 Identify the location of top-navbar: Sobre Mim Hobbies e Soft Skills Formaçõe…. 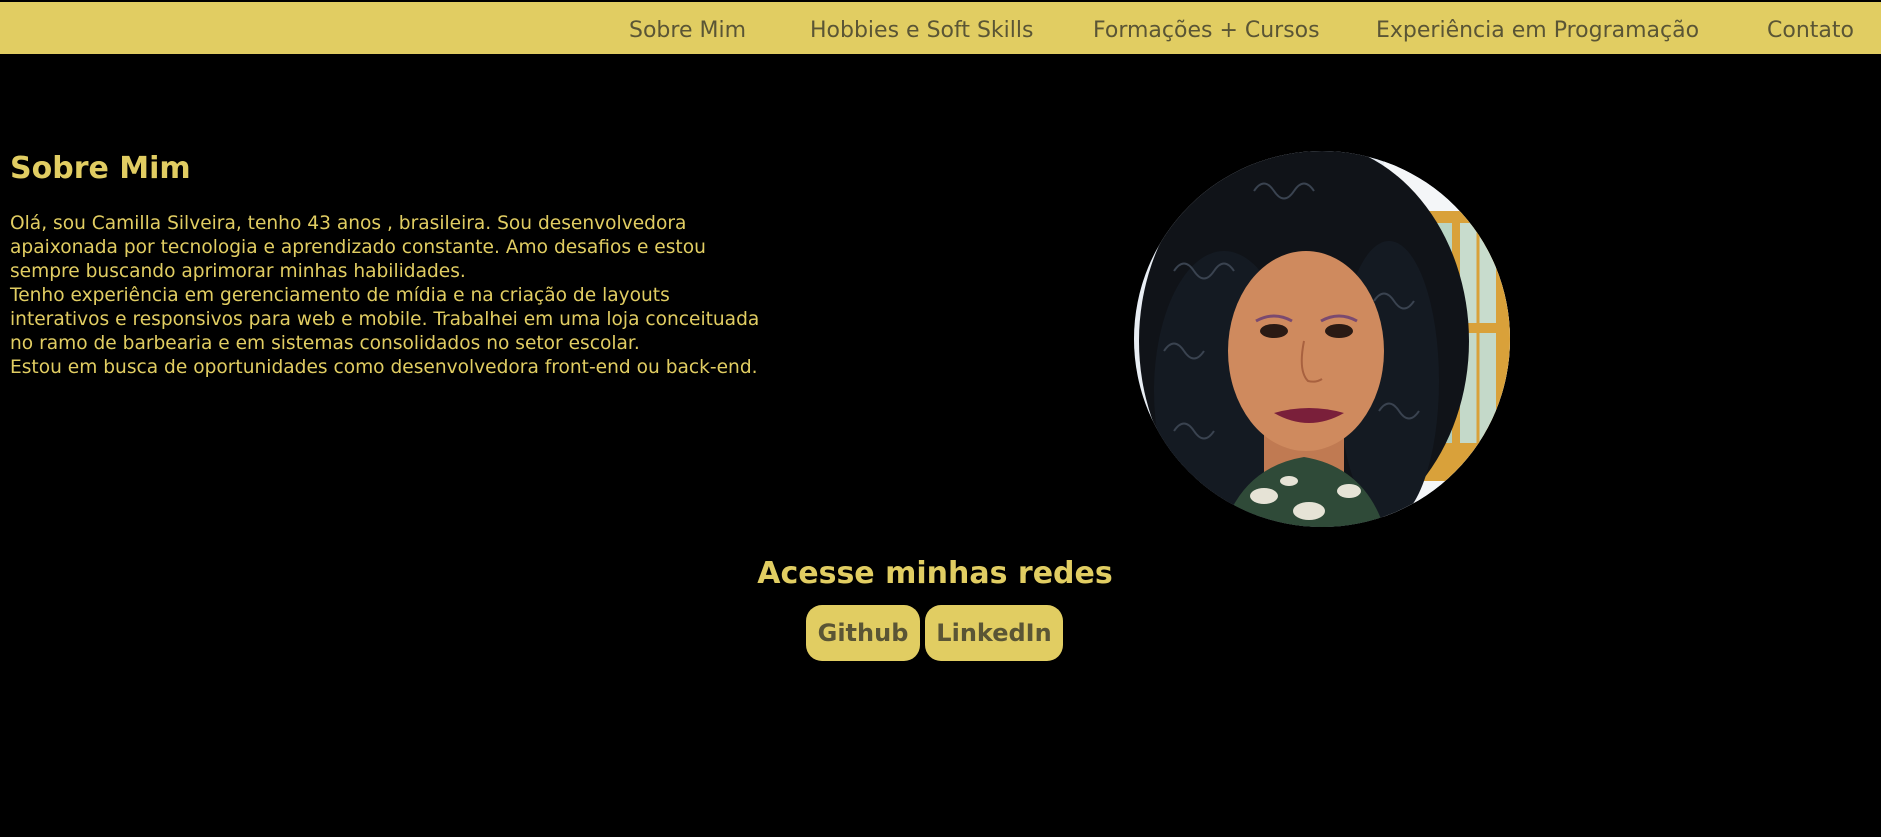
(940, 28).